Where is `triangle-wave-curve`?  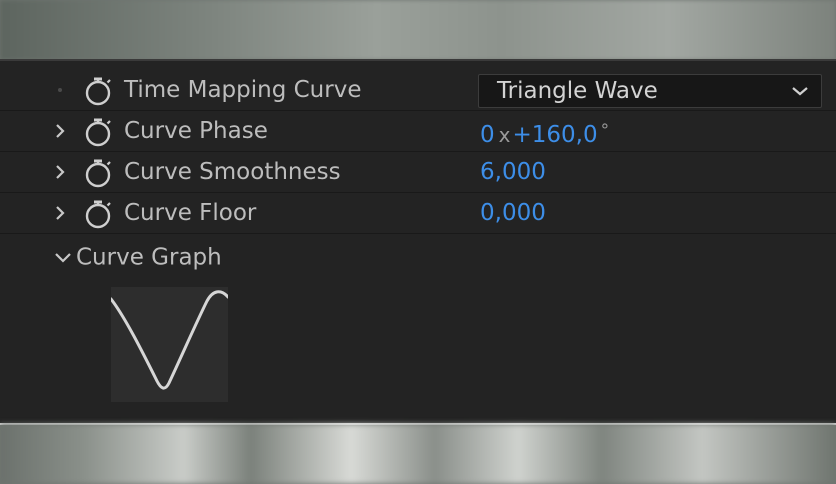 triangle-wave-curve is located at coordinates (169, 340).